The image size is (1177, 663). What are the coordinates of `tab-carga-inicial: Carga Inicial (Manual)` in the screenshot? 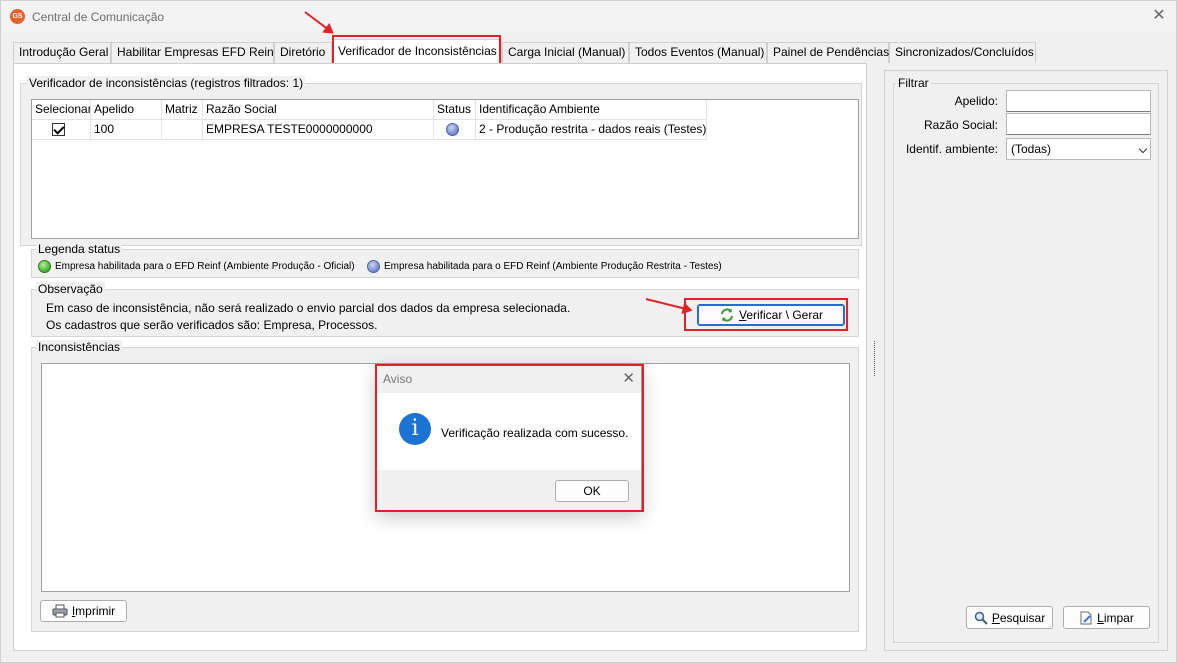 It's located at (565, 52).